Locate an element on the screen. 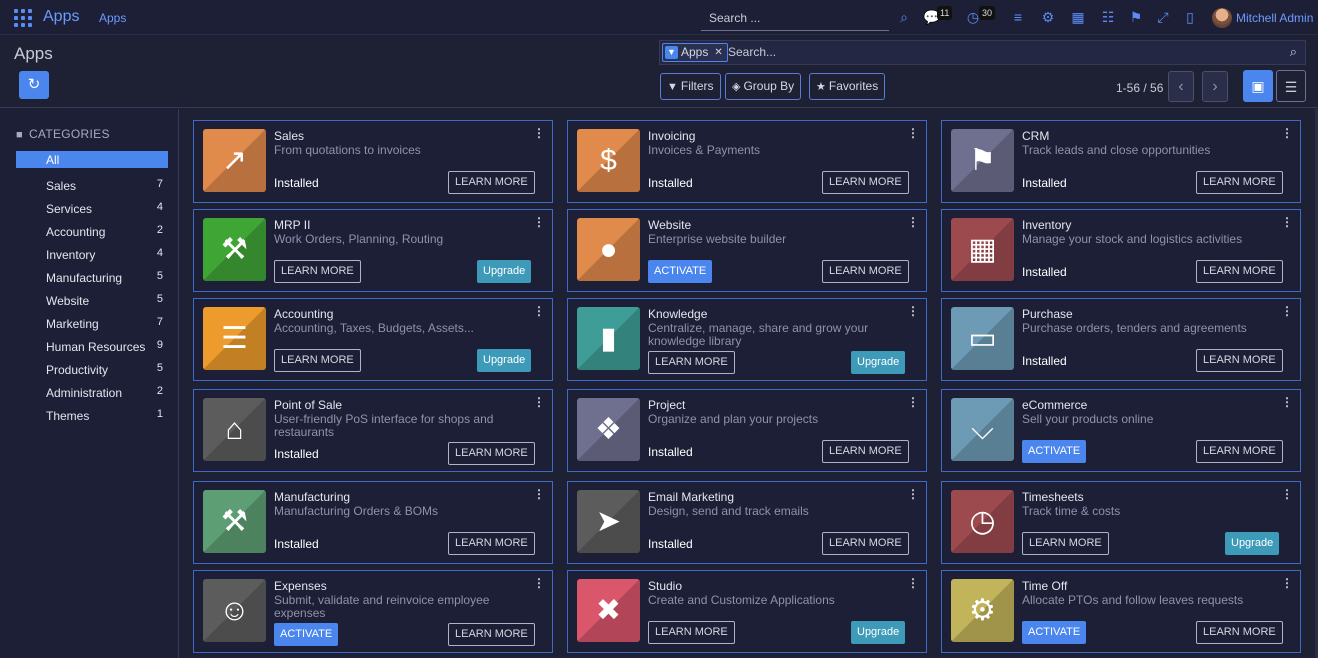  calculator-icon: ▦ is located at coordinates (1078, 17).